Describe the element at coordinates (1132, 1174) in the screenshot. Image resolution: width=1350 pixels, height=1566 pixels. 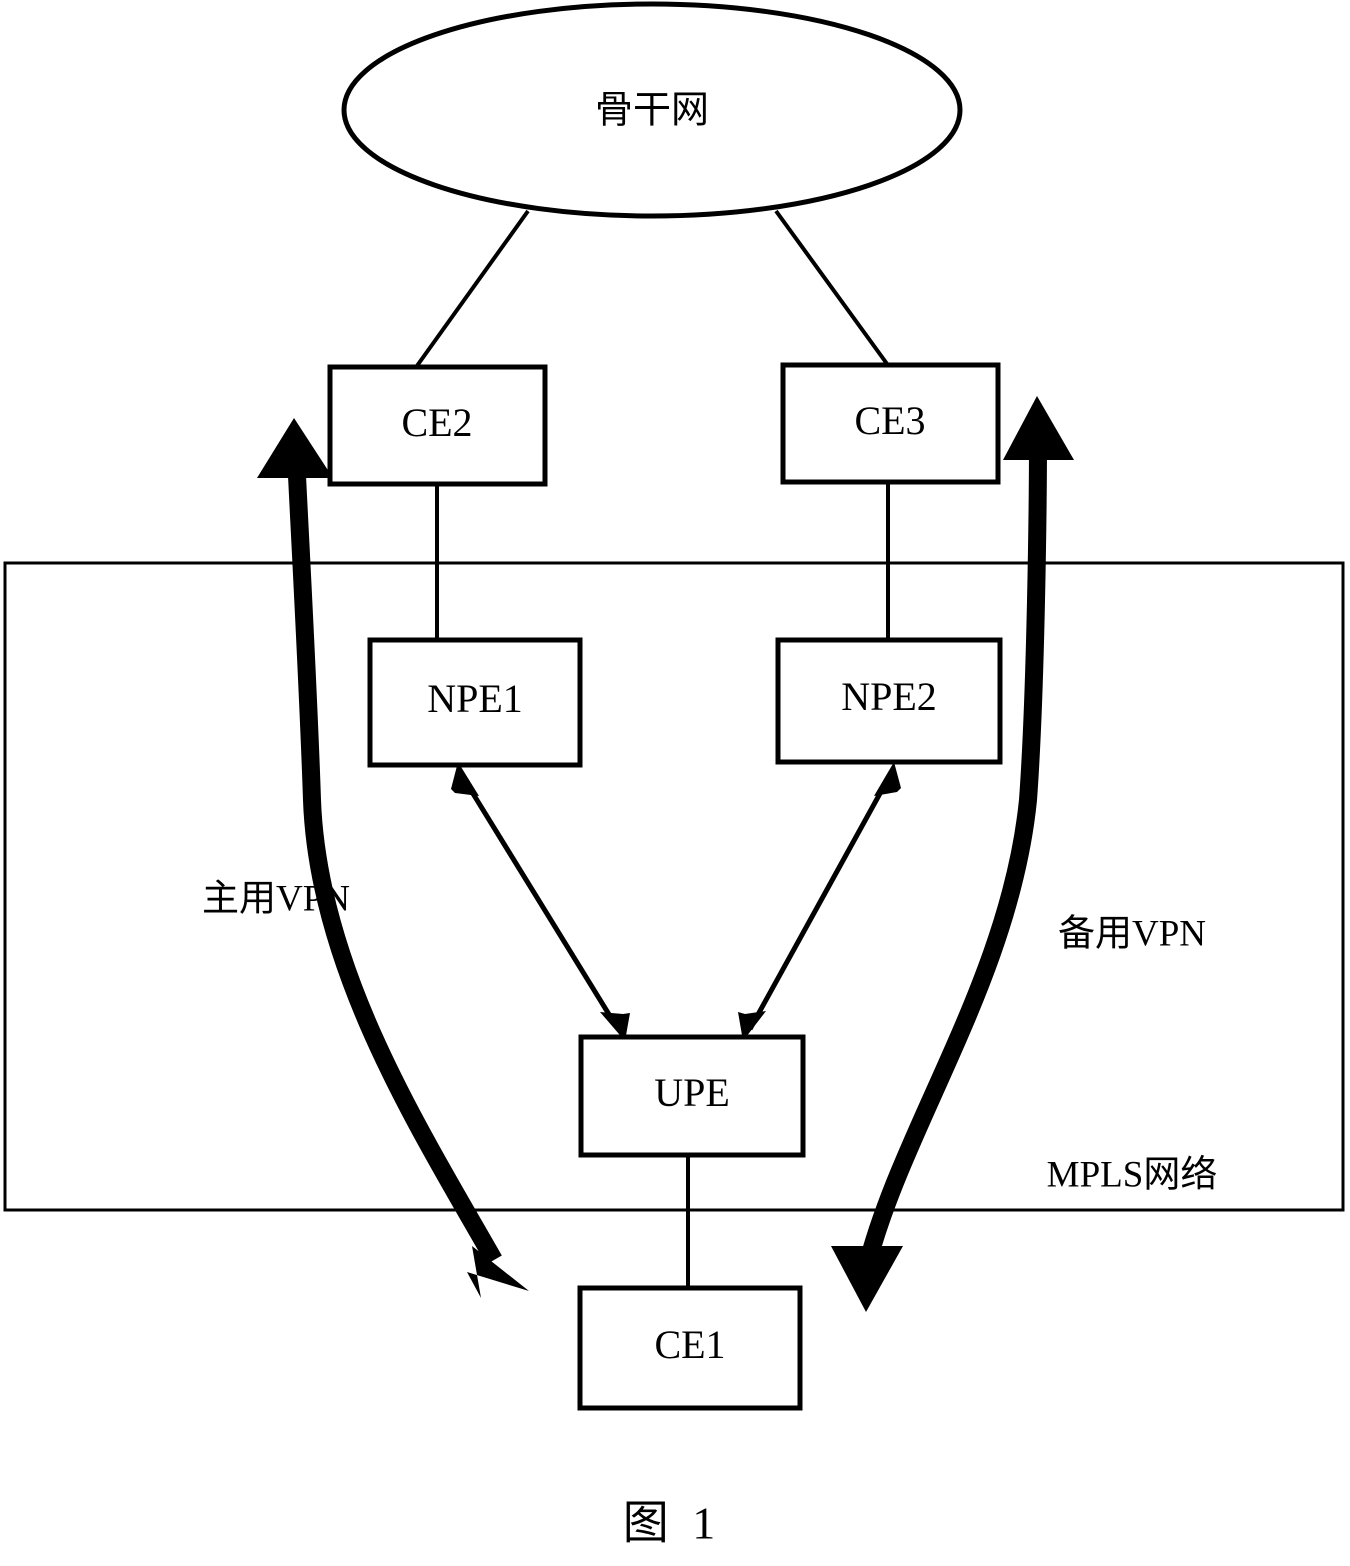
I see `mpls-network-label: MPLS网络` at that location.